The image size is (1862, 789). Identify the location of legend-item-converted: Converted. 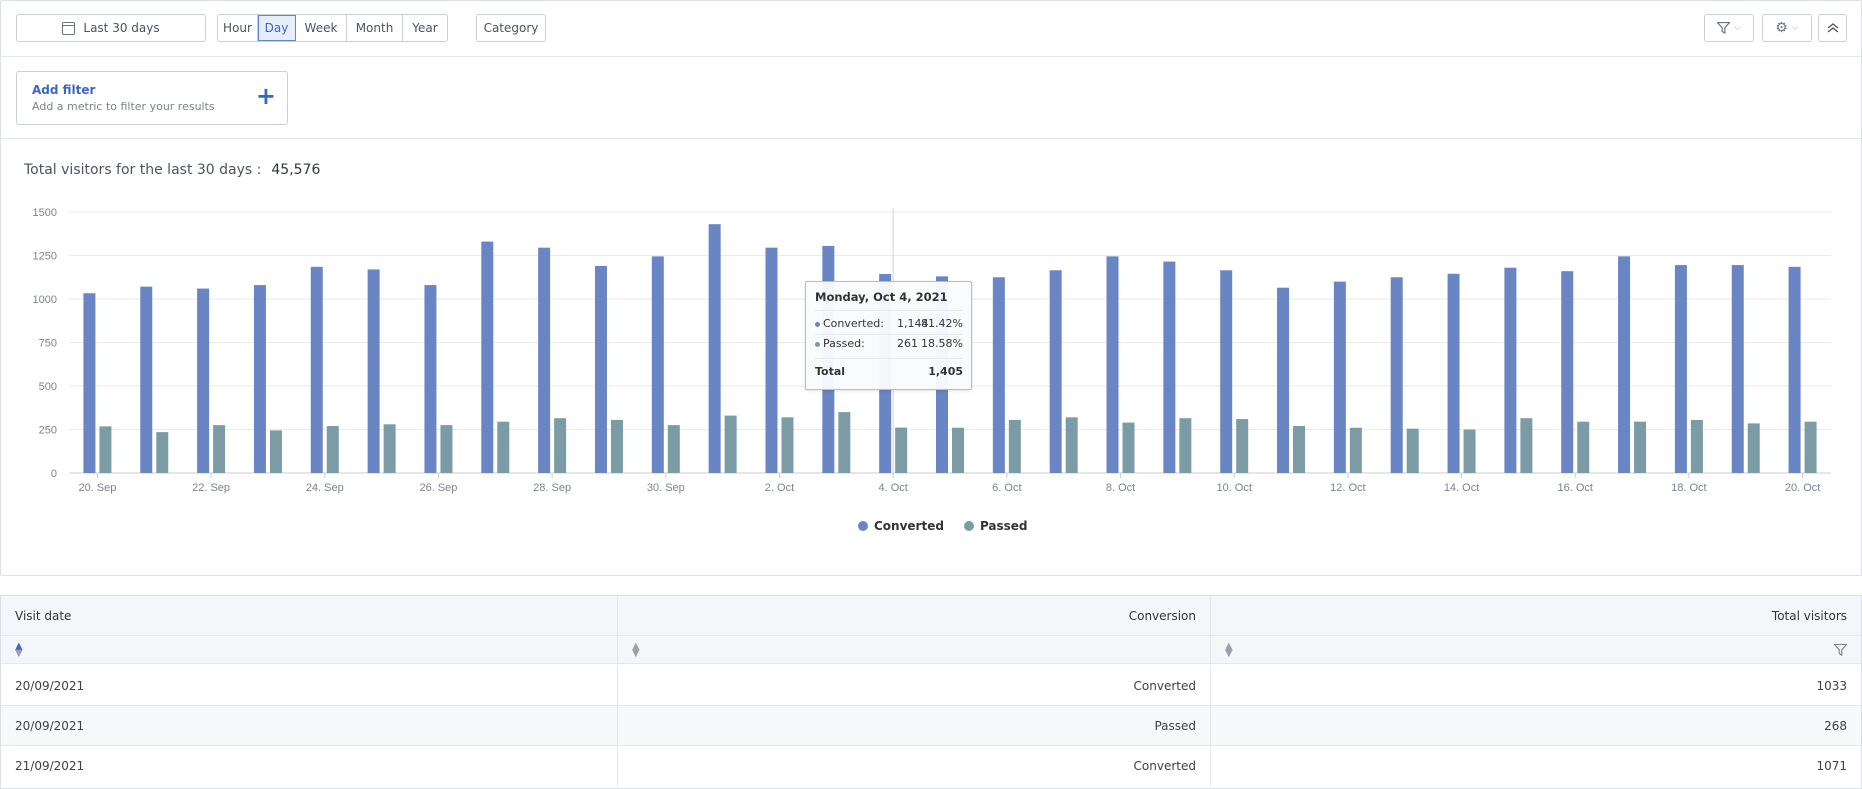
(901, 526).